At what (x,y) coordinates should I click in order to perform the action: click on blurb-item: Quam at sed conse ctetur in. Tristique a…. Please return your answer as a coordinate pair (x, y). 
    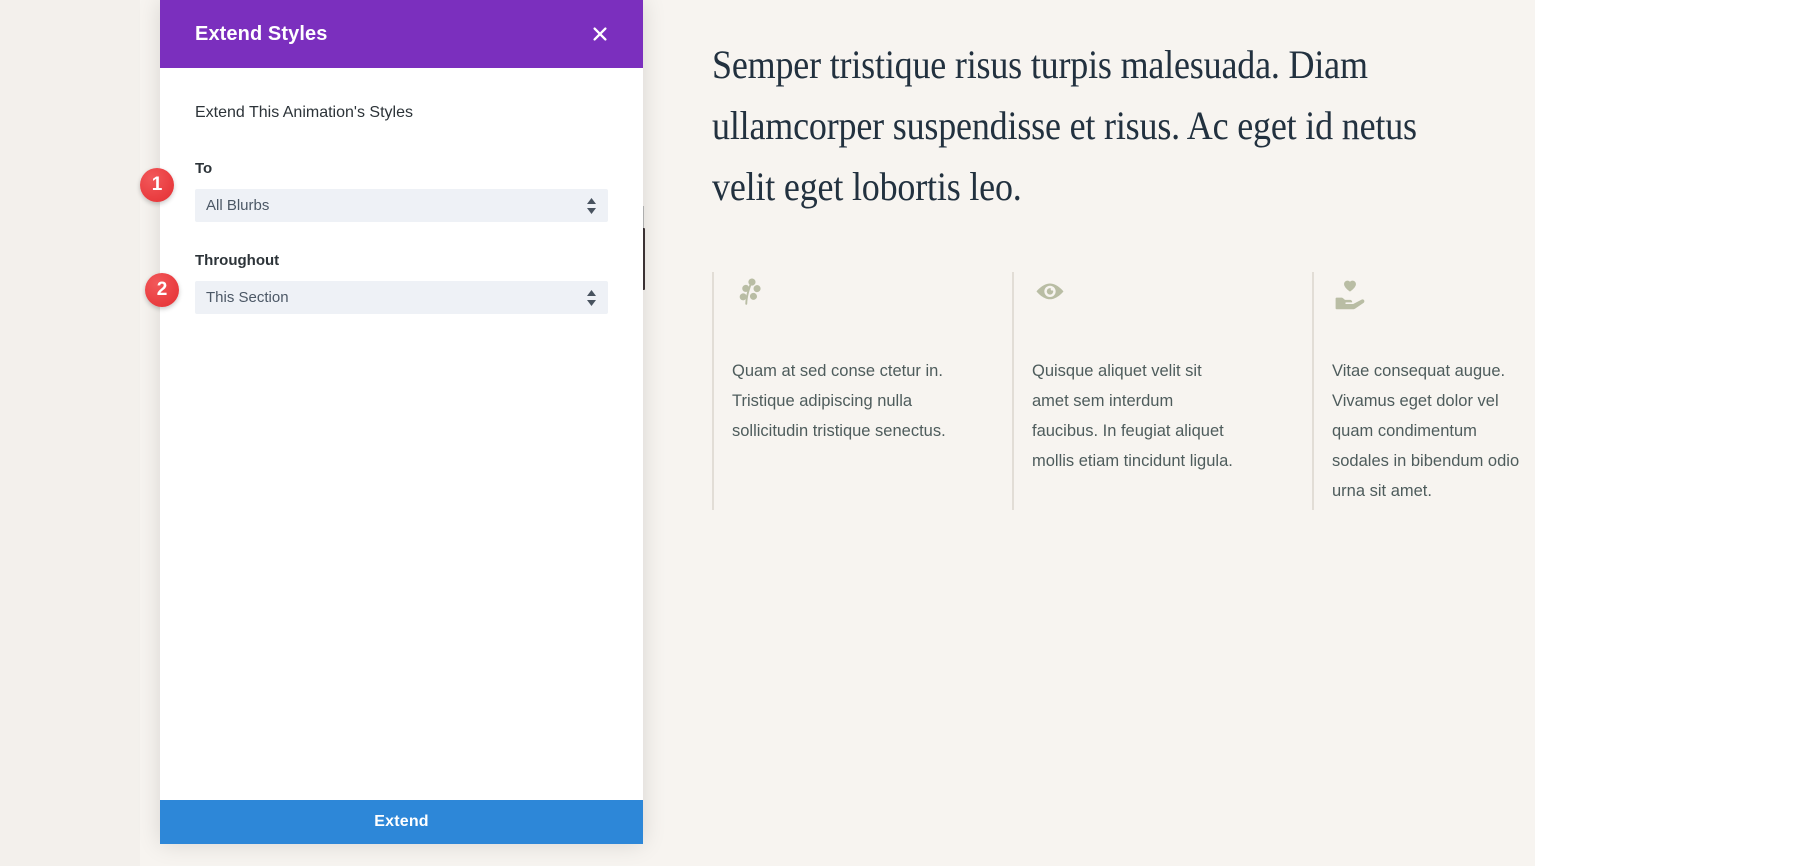
    Looking at the image, I should click on (862, 391).